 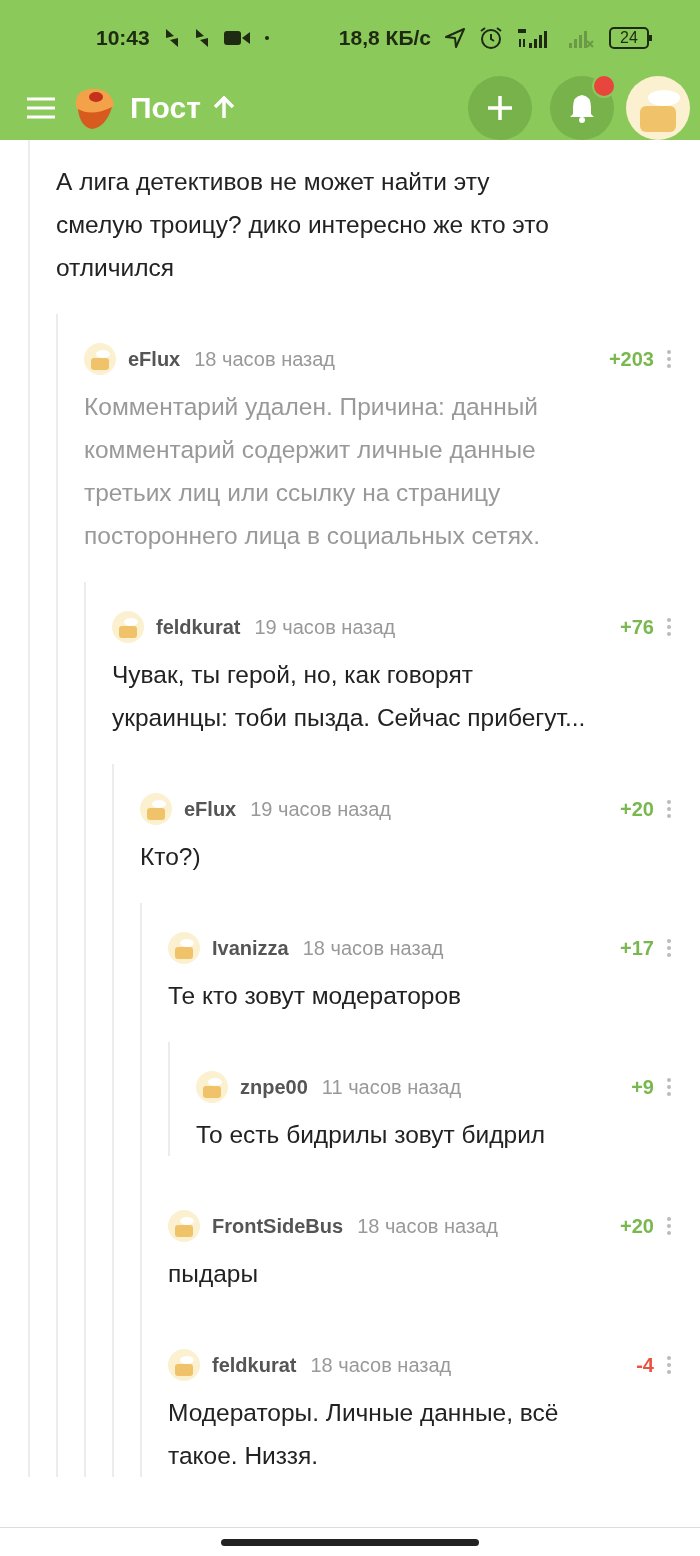 I want to click on profile-avatar, so click(x=658, y=108).